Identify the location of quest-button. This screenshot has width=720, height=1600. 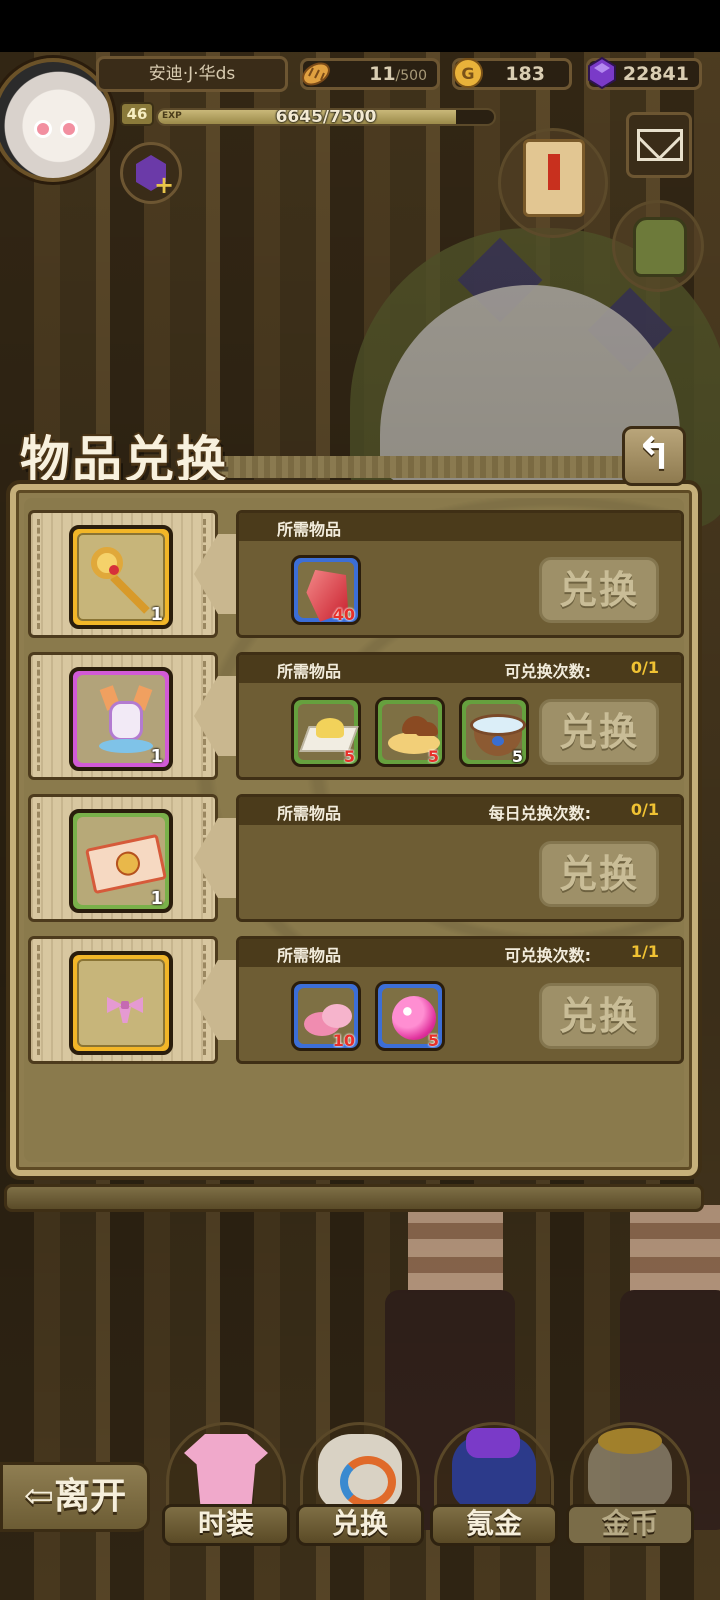
(553, 183).